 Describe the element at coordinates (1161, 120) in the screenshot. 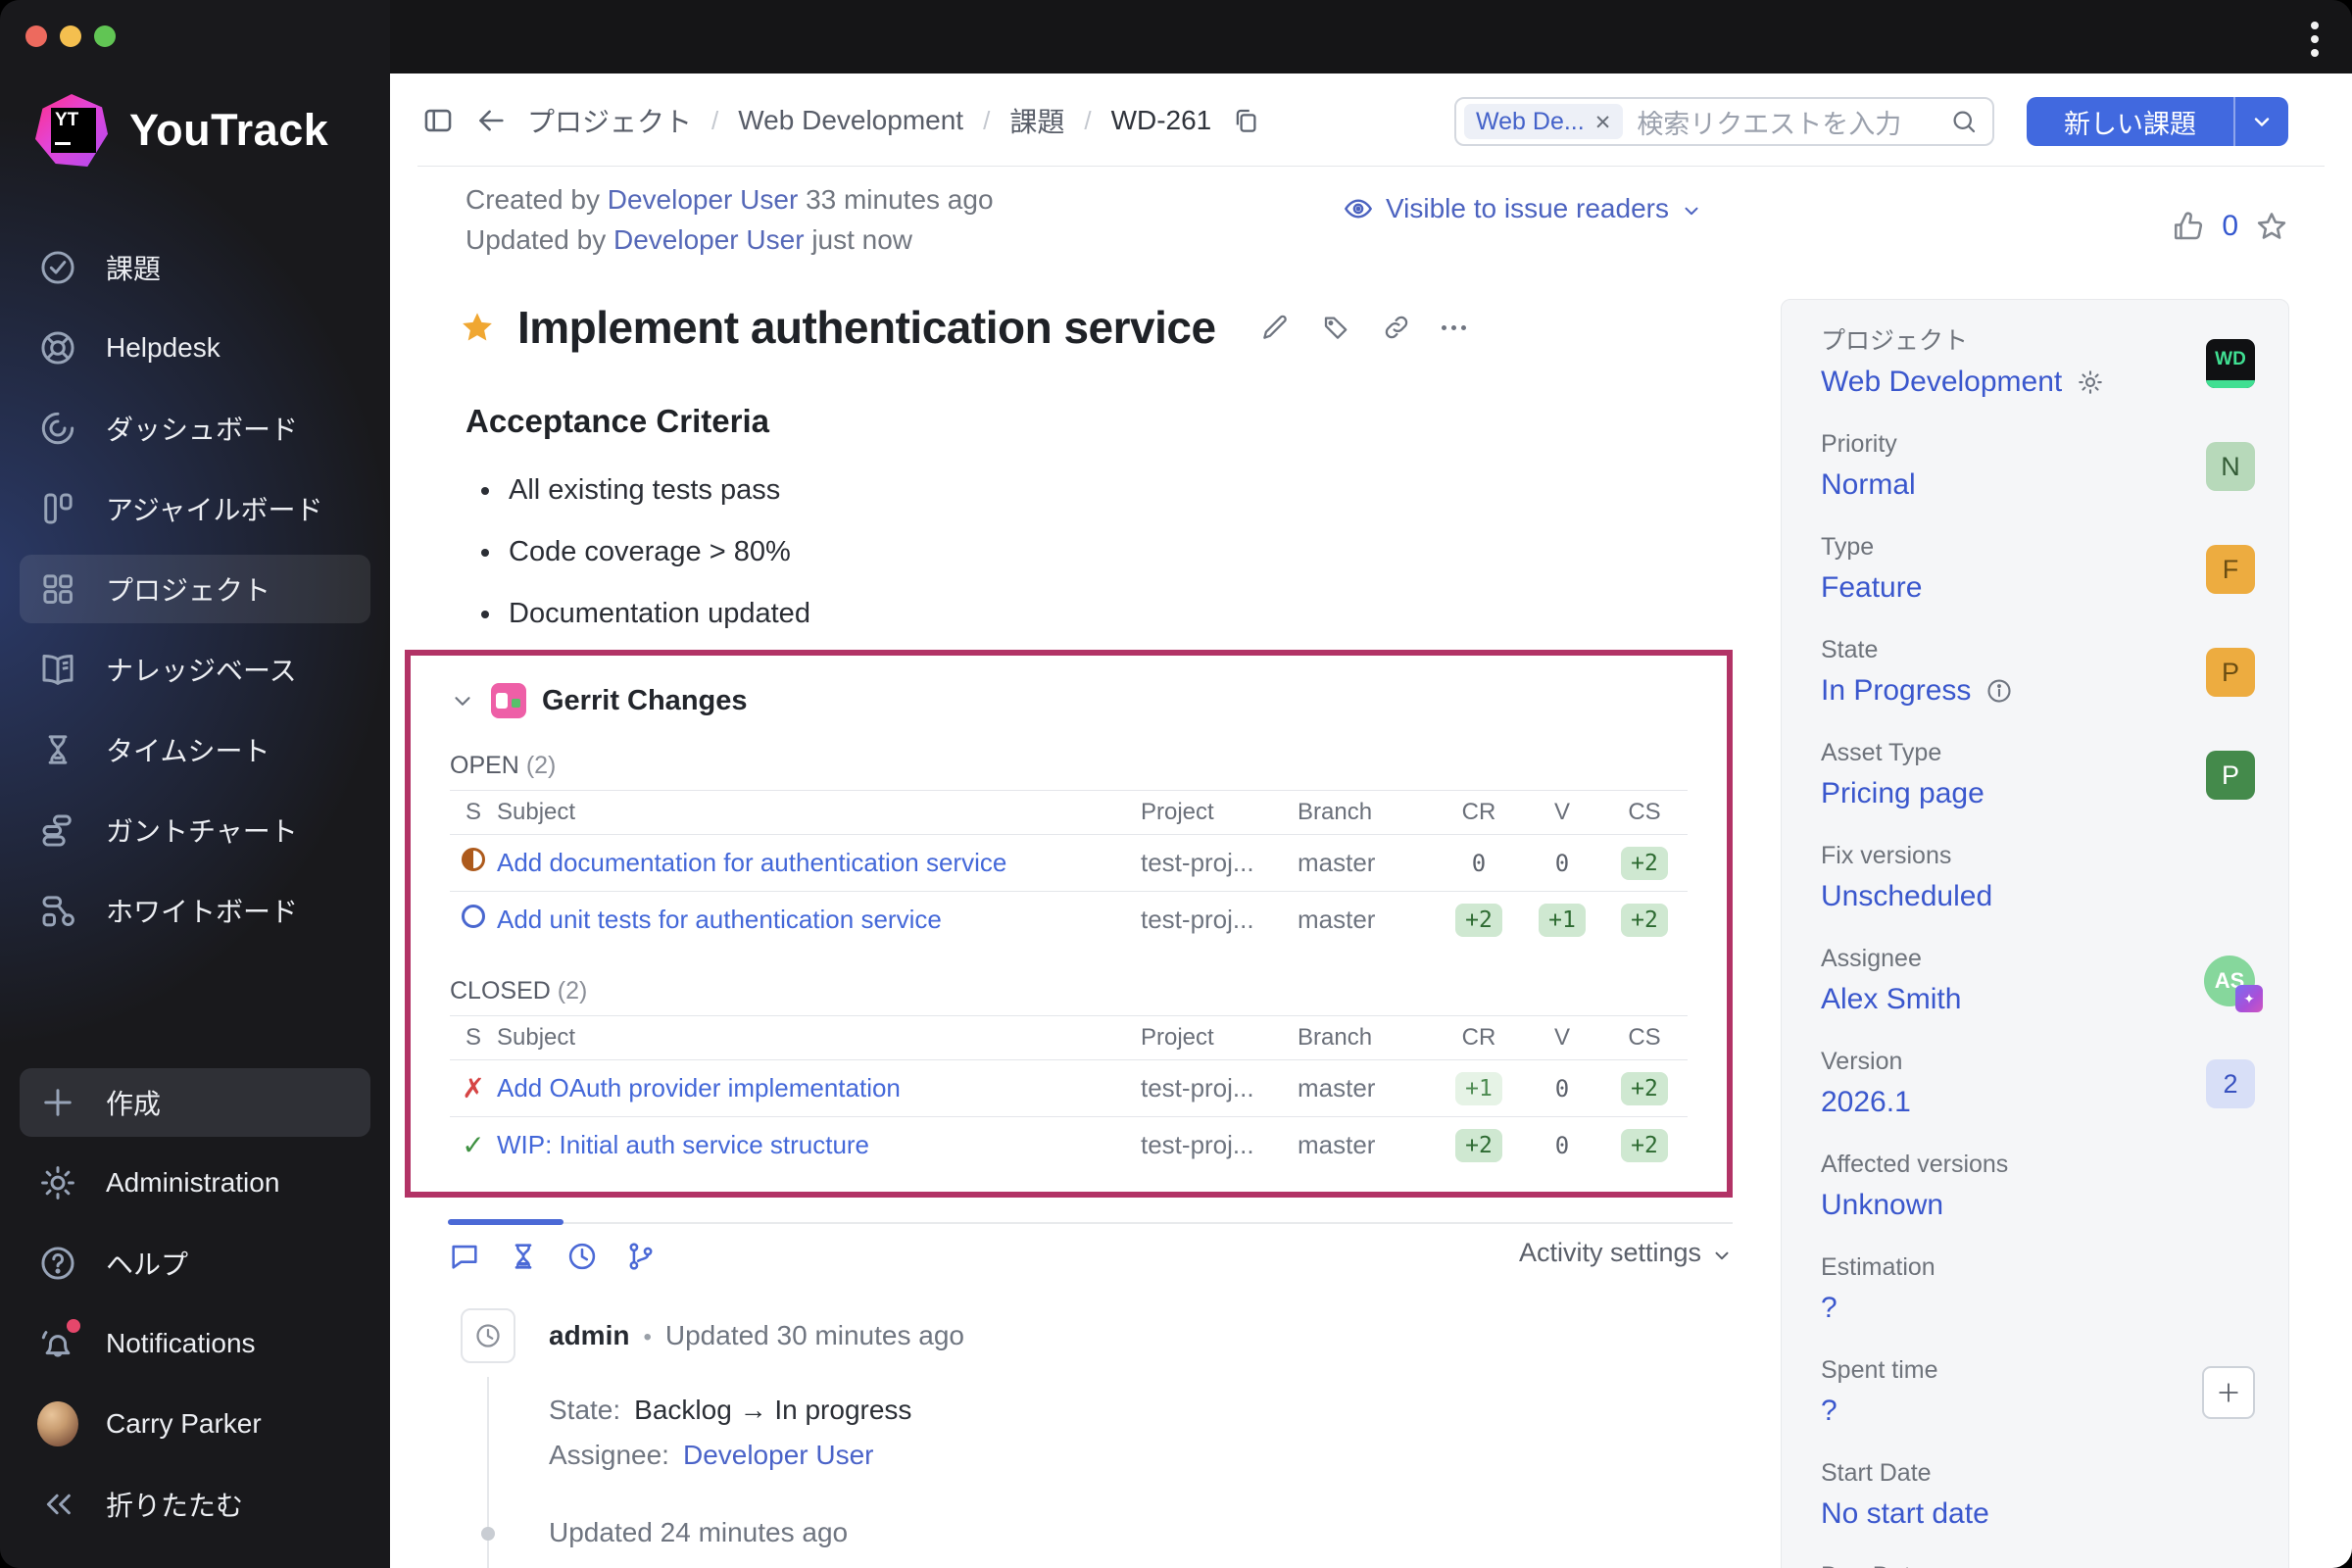

I see `breadcrumb-issue-id: WD-261` at that location.